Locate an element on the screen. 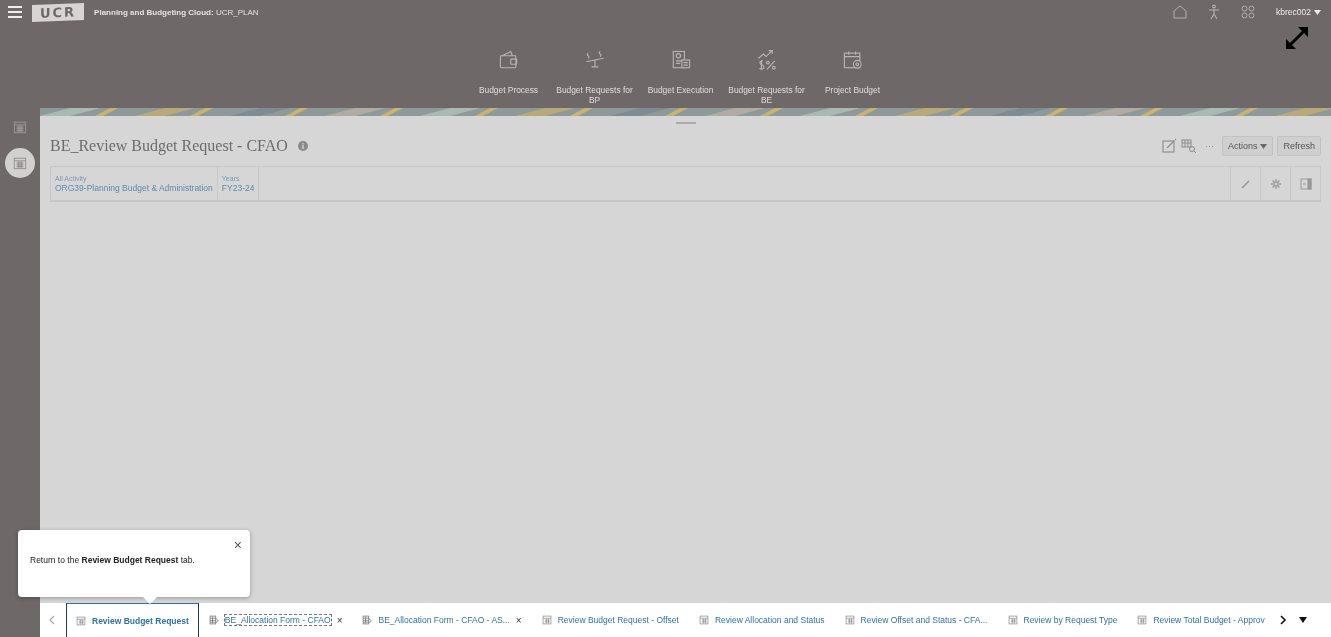 The image size is (1331, 637). nav-card-label: Project Budget is located at coordinates (852, 96).